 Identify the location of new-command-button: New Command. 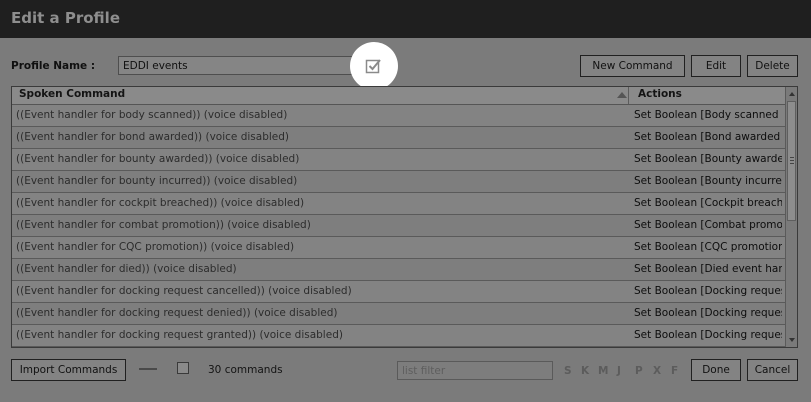
(632, 66).